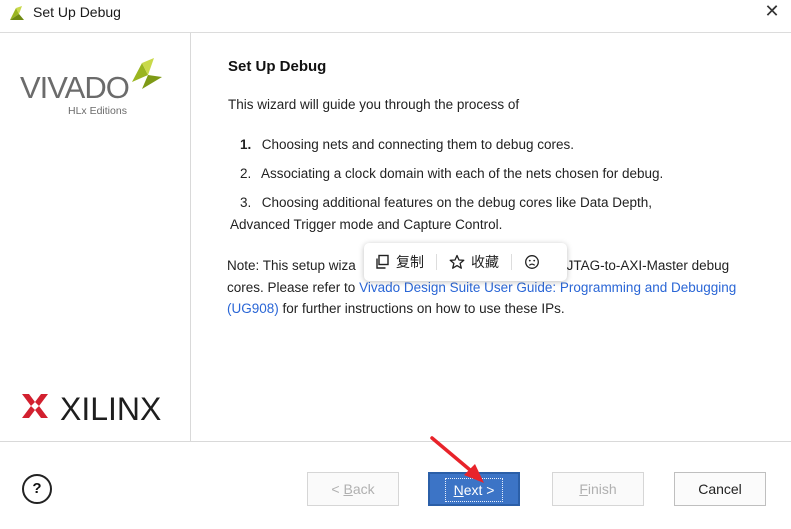 The width and height of the screenshot is (791, 529). I want to click on sad-face-icon, so click(532, 262).